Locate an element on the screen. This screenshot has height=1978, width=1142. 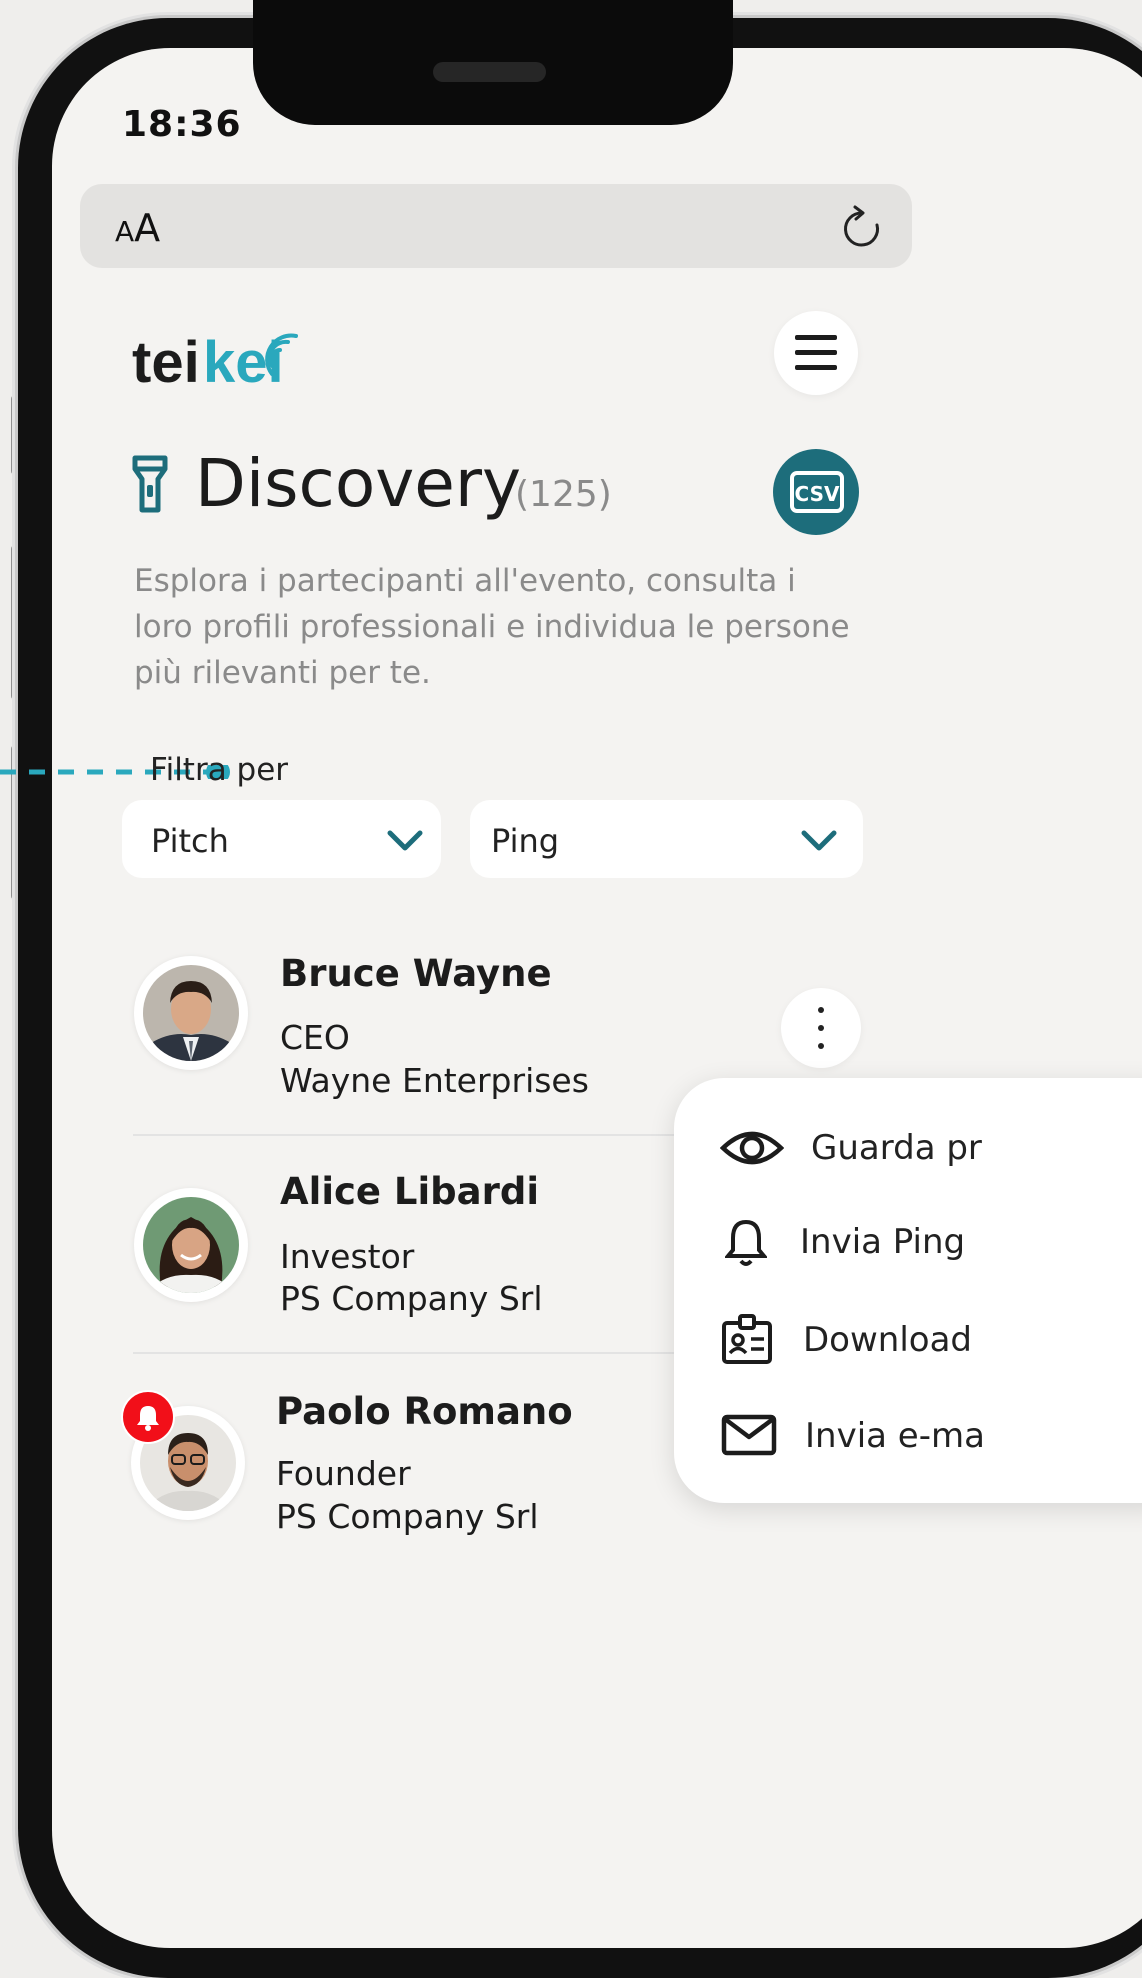
text-size-button: AA is located at coordinates (137, 228).